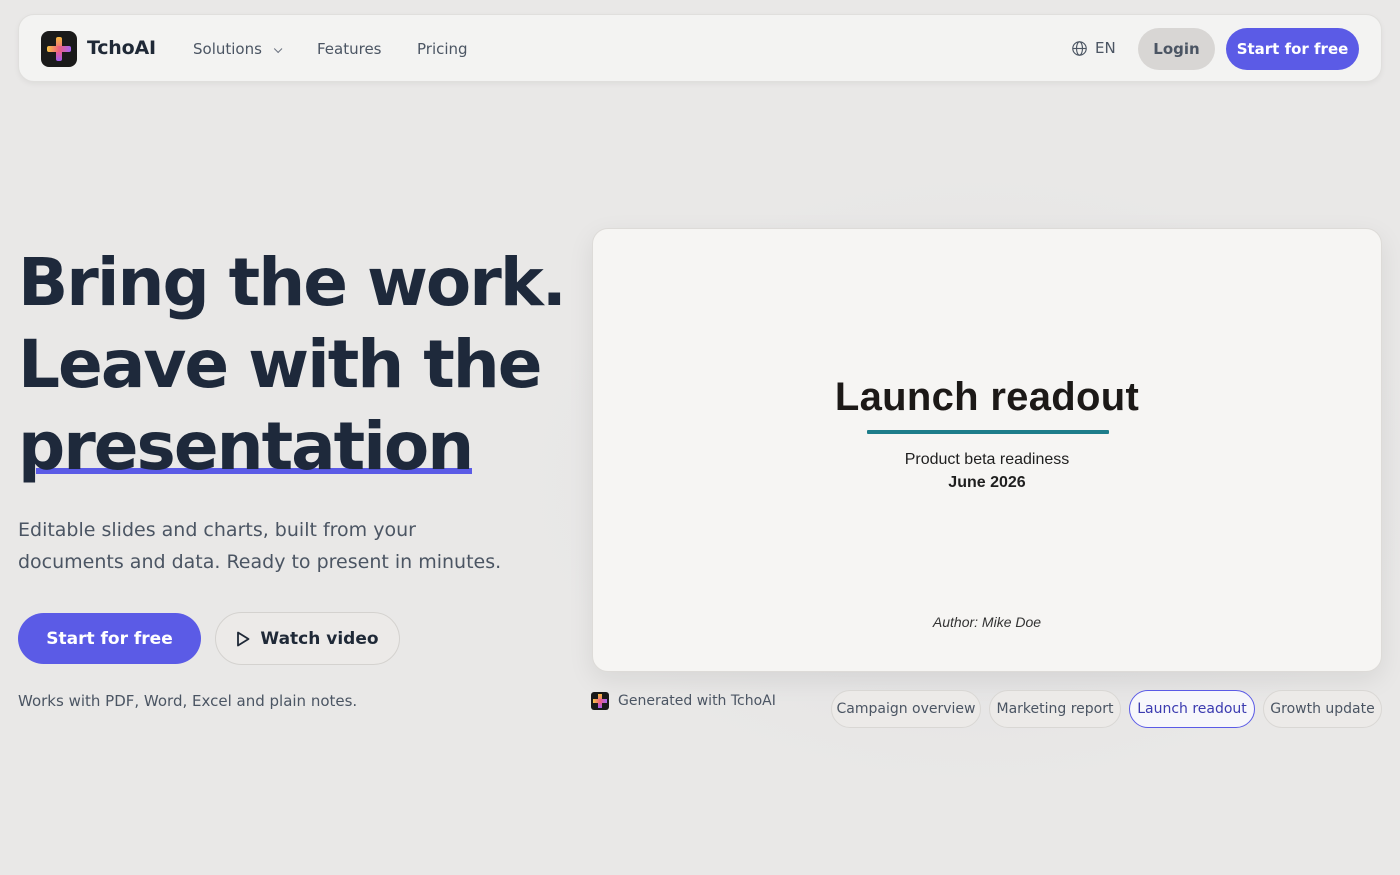 This screenshot has width=1400, height=875. I want to click on slide-title-underline, so click(988, 432).